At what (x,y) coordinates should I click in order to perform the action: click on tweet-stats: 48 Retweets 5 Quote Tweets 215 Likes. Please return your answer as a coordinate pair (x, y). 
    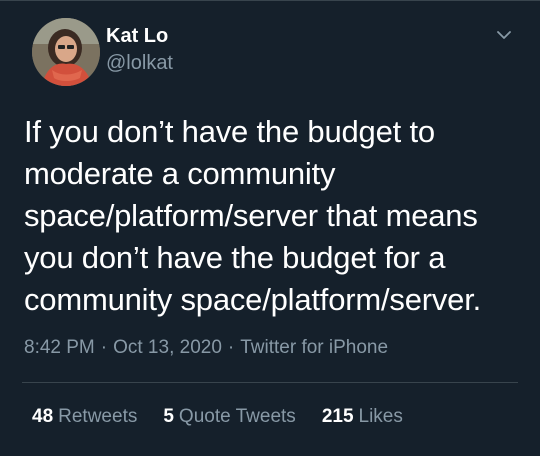
    Looking at the image, I should click on (217, 417).